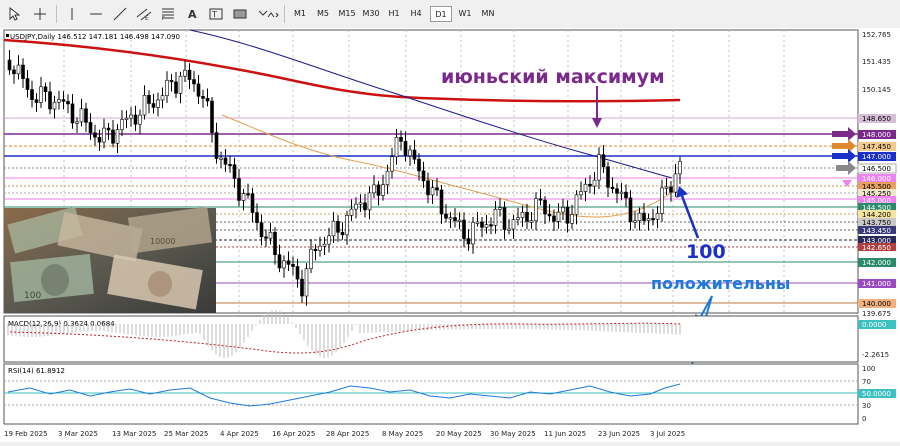 The width and height of the screenshot is (900, 446). I want to click on macd-pane, so click(431, 339).